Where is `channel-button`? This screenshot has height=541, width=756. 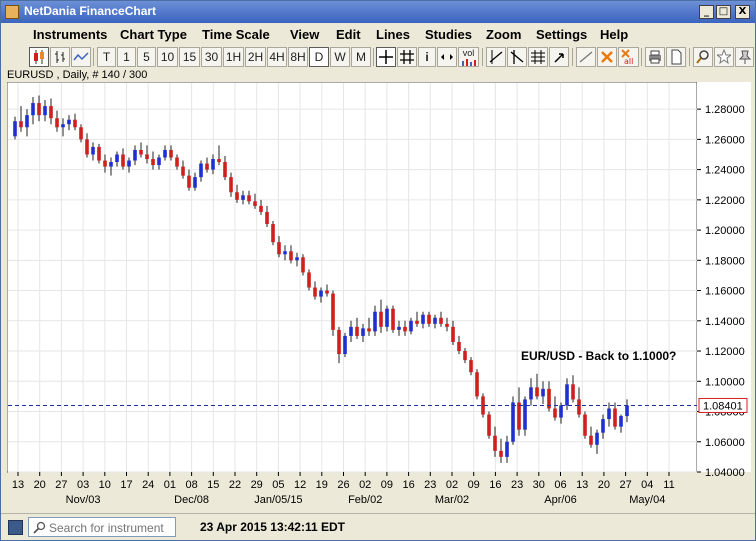
channel-button is located at coordinates (517, 57).